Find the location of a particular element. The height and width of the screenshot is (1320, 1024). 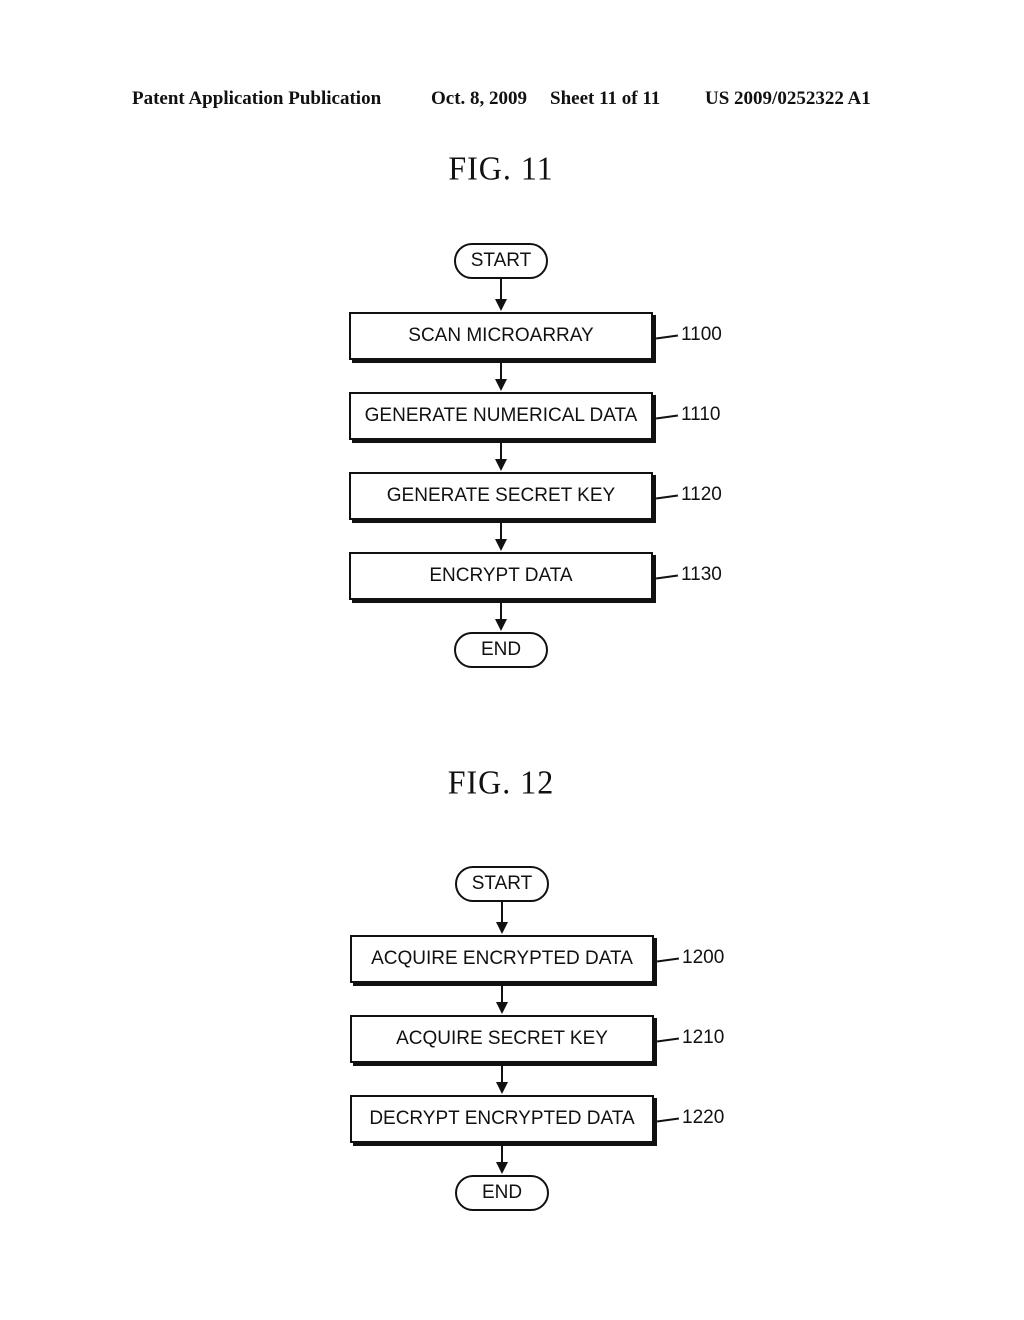

step-box: GENERATE NUMERICAL DATA is located at coordinates (501, 416).